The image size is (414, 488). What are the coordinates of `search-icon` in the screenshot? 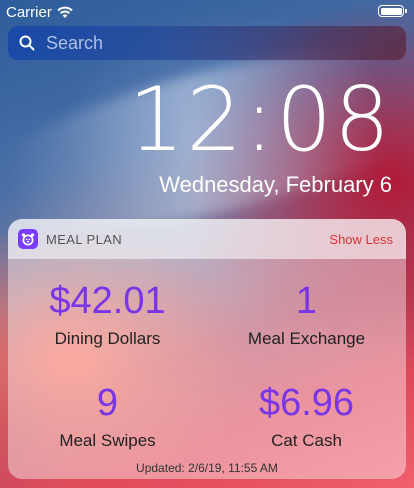 It's located at (27, 43).